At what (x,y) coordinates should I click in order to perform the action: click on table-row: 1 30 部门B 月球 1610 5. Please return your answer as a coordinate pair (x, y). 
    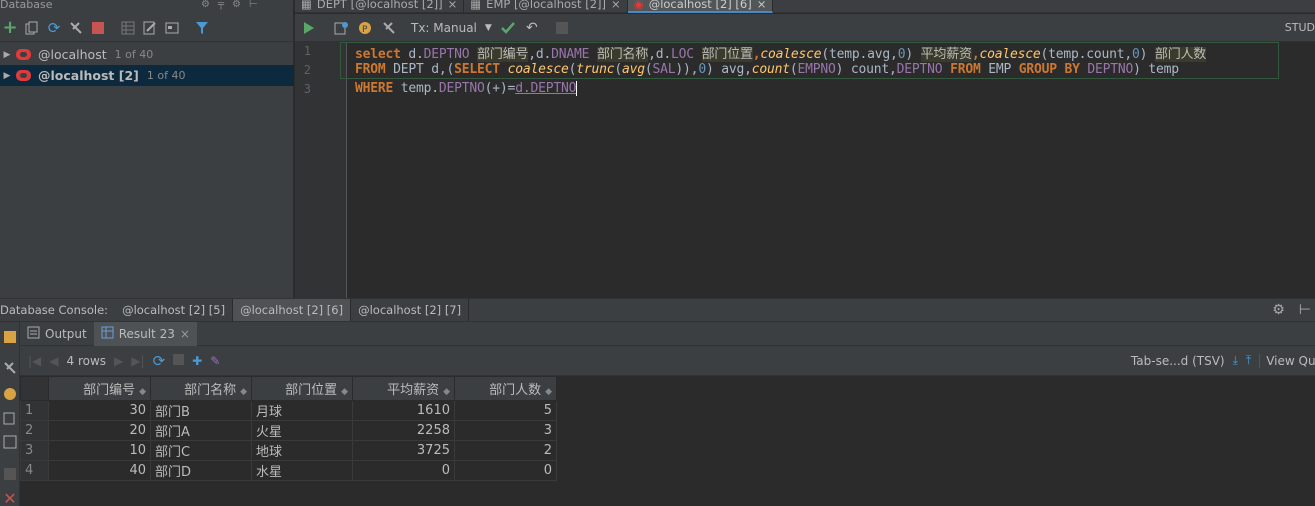
    Looking at the image, I should click on (288, 410).